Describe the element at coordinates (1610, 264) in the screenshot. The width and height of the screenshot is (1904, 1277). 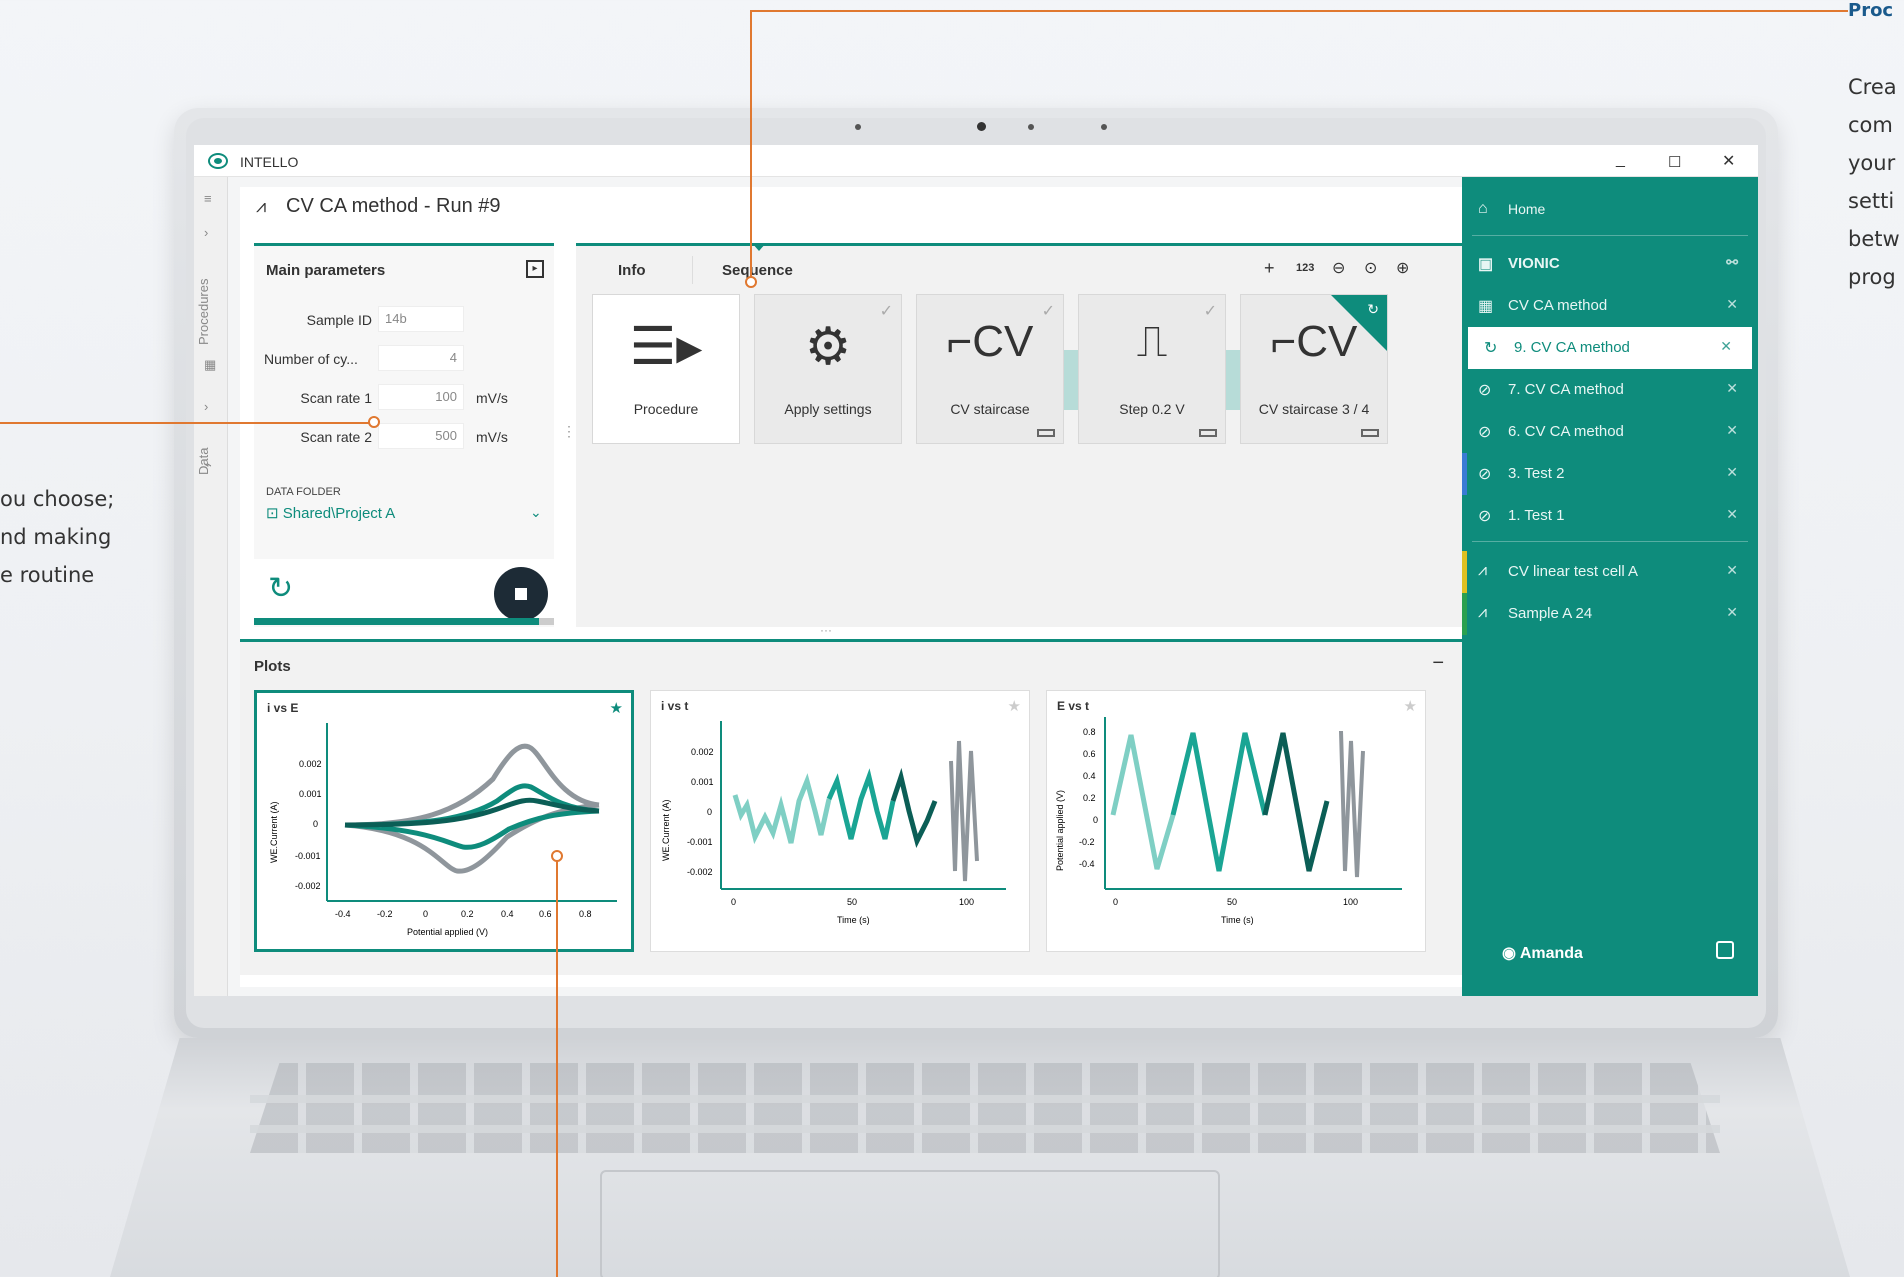
I see `sidebar-device-vionic: ▣ VIONIC ⚯` at that location.